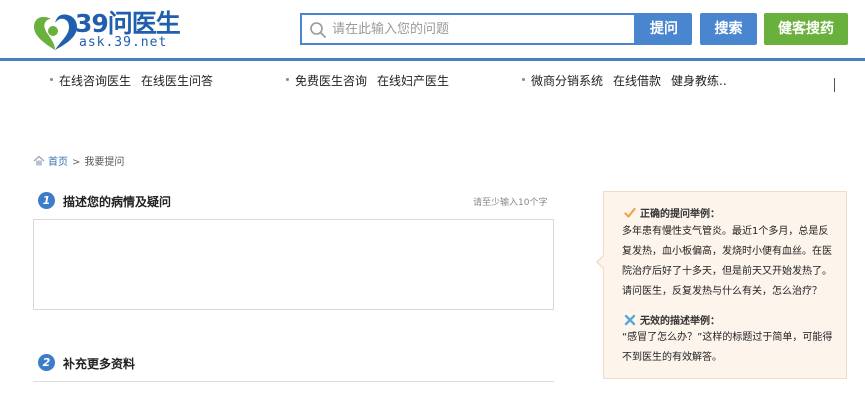 The image size is (865, 394). Describe the element at coordinates (680, 214) in the screenshot. I see `good-example-heading-text: 正确的提问举例：` at that location.